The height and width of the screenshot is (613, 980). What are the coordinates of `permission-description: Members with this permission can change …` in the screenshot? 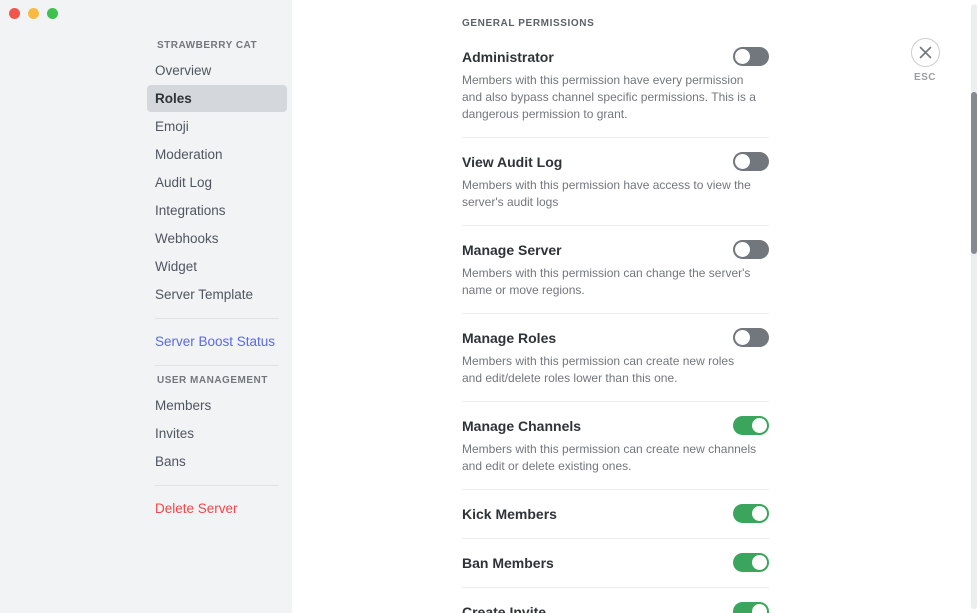 It's located at (606, 281).